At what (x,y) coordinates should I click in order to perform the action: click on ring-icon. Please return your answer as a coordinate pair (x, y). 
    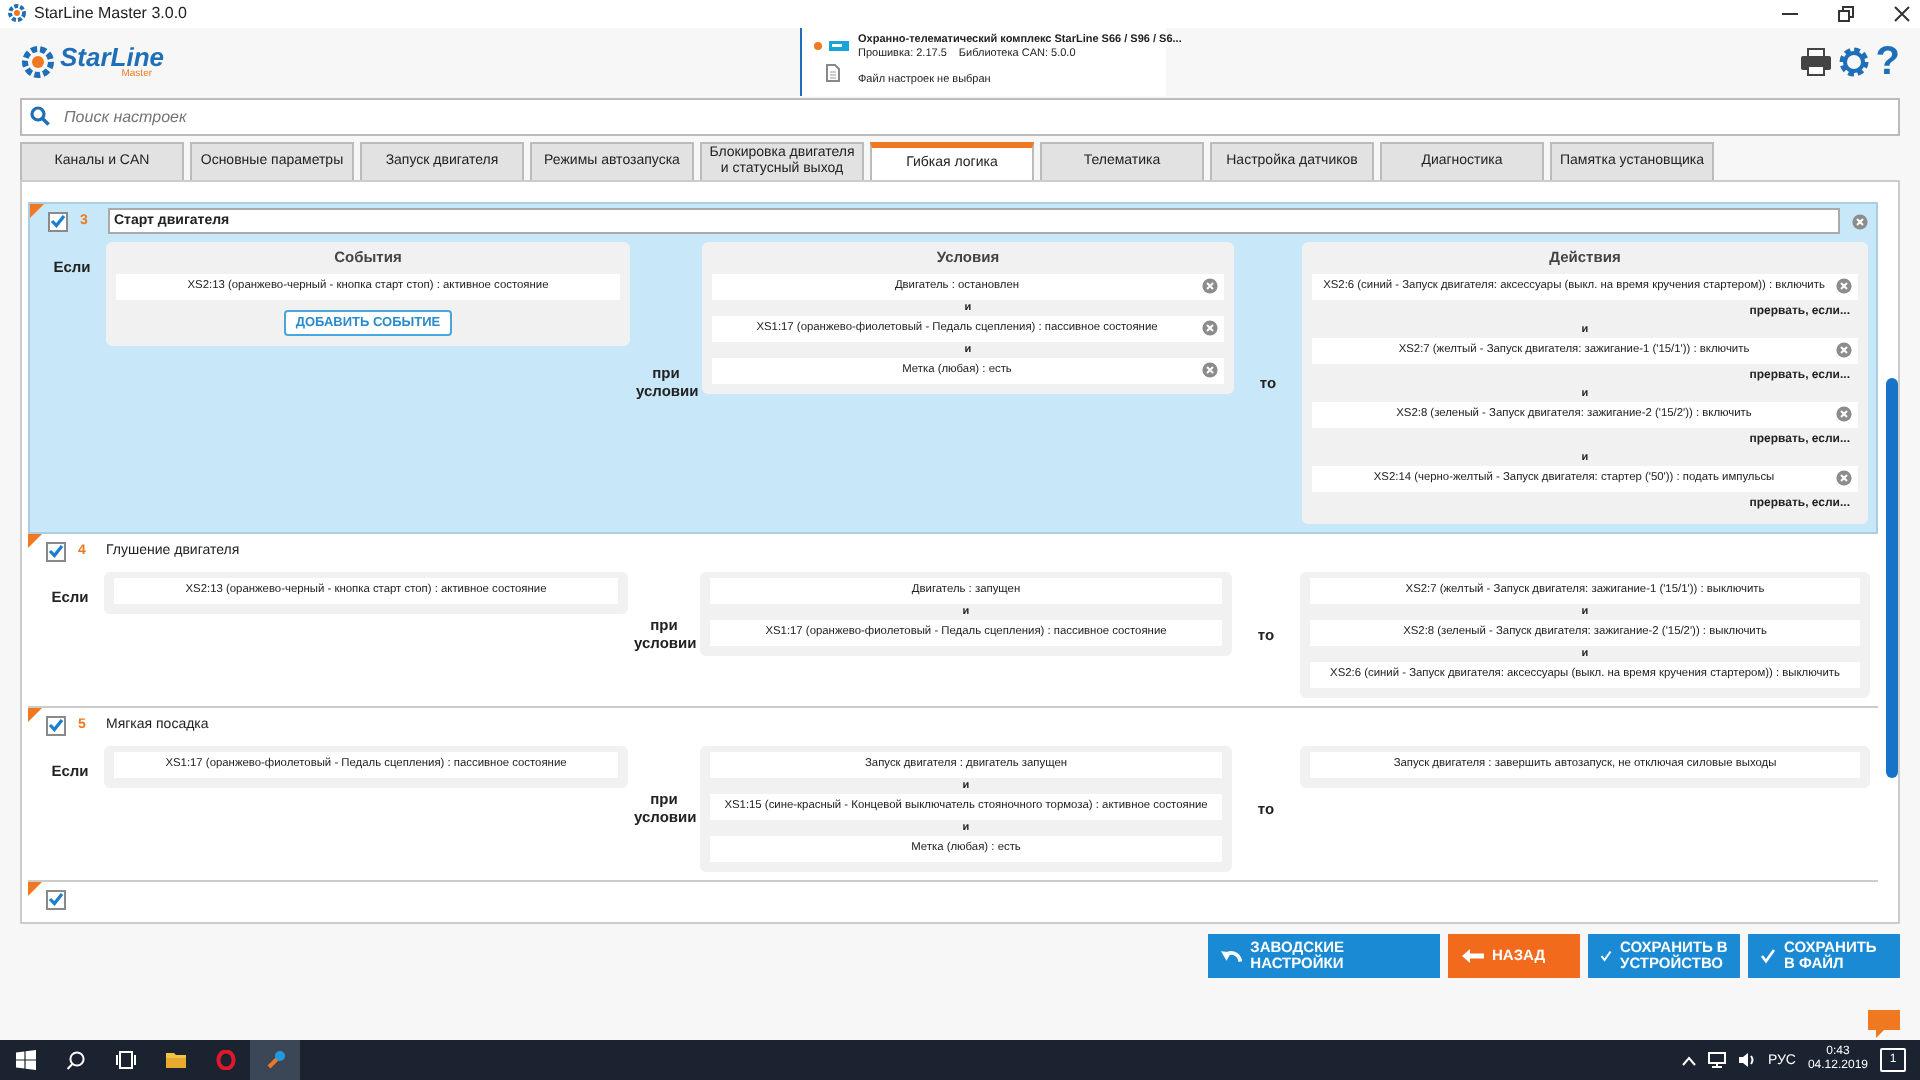
    Looking at the image, I should click on (225, 1060).